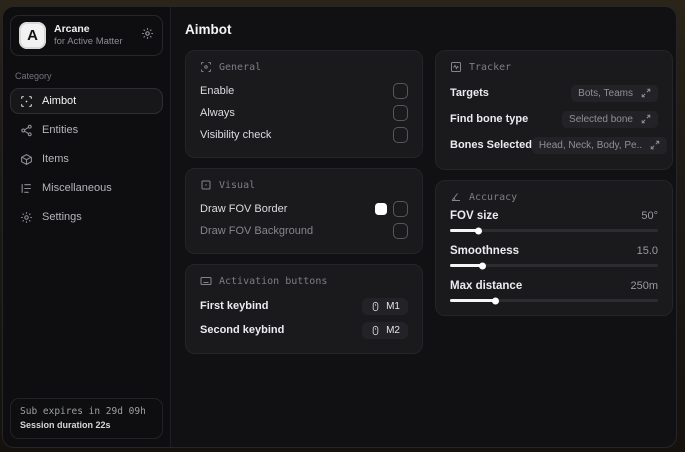 Image resolution: width=685 pixels, height=452 pixels. I want to click on setting-row-fov-size: FOV size 50°, so click(554, 221).